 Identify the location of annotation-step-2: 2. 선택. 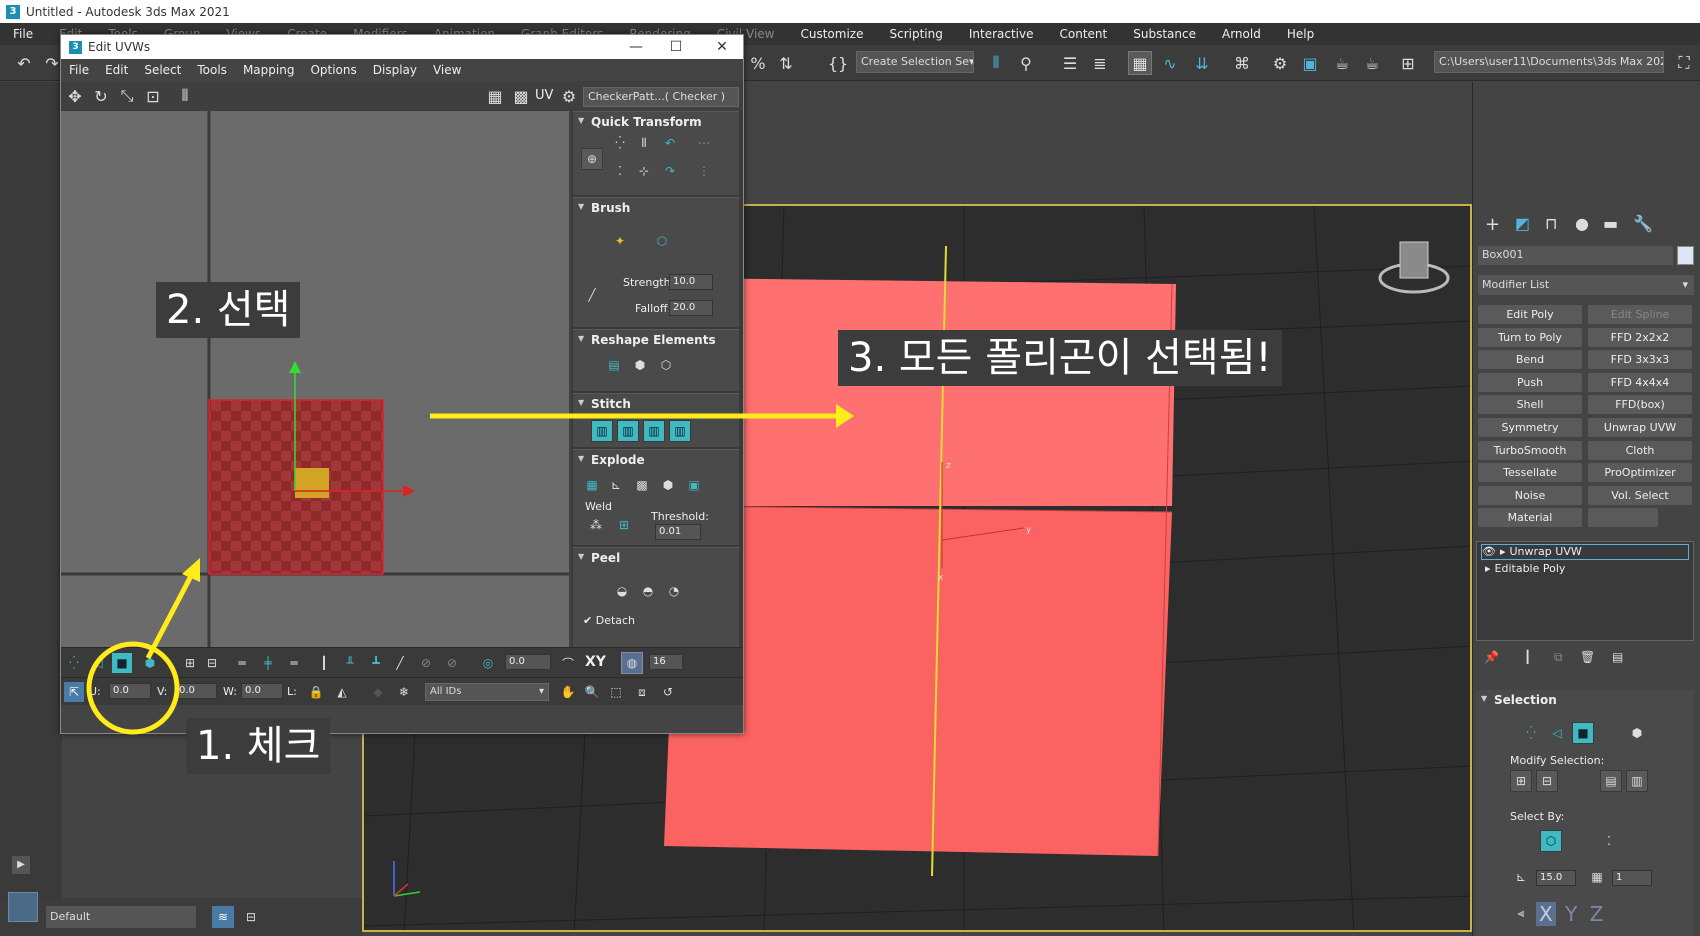
(228, 310).